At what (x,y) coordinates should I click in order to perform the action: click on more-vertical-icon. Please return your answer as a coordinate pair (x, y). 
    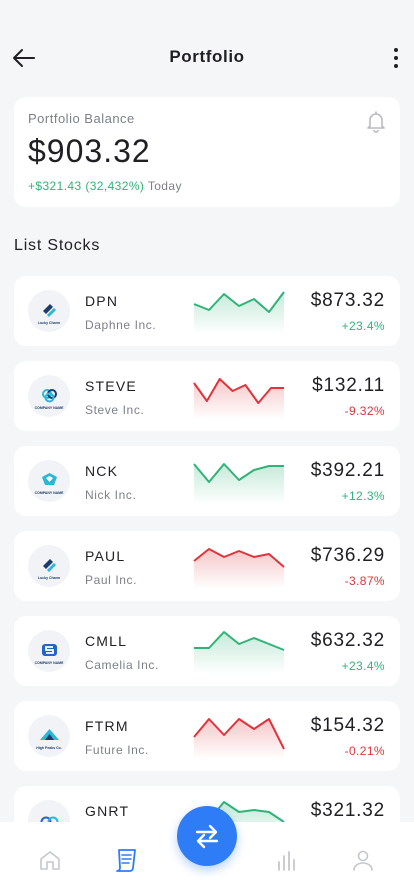
    Looking at the image, I should click on (396, 50).